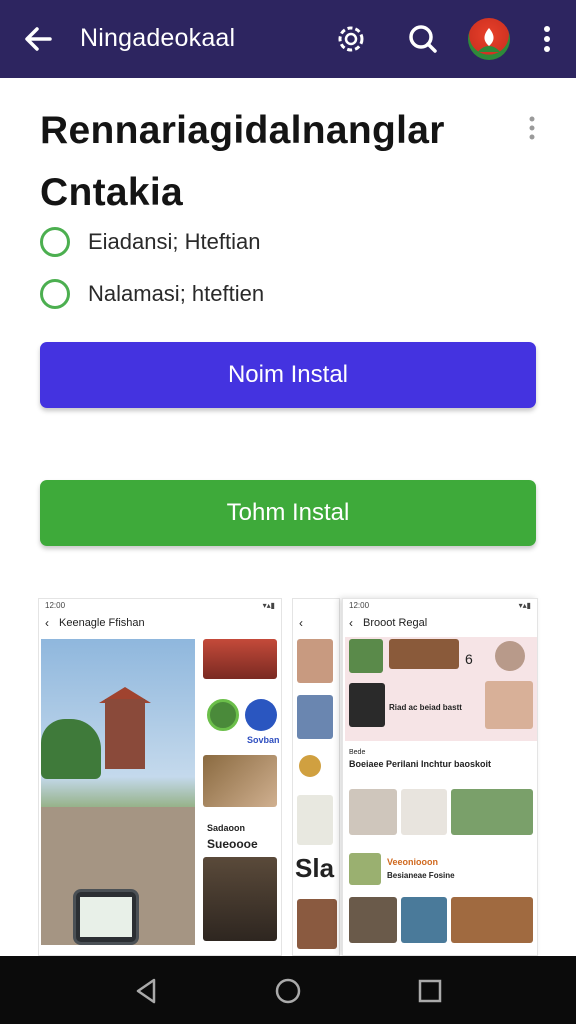 The image size is (576, 1024). What do you see at coordinates (288, 375) in the screenshot?
I see `primary-install-button: Noim Instal` at bounding box center [288, 375].